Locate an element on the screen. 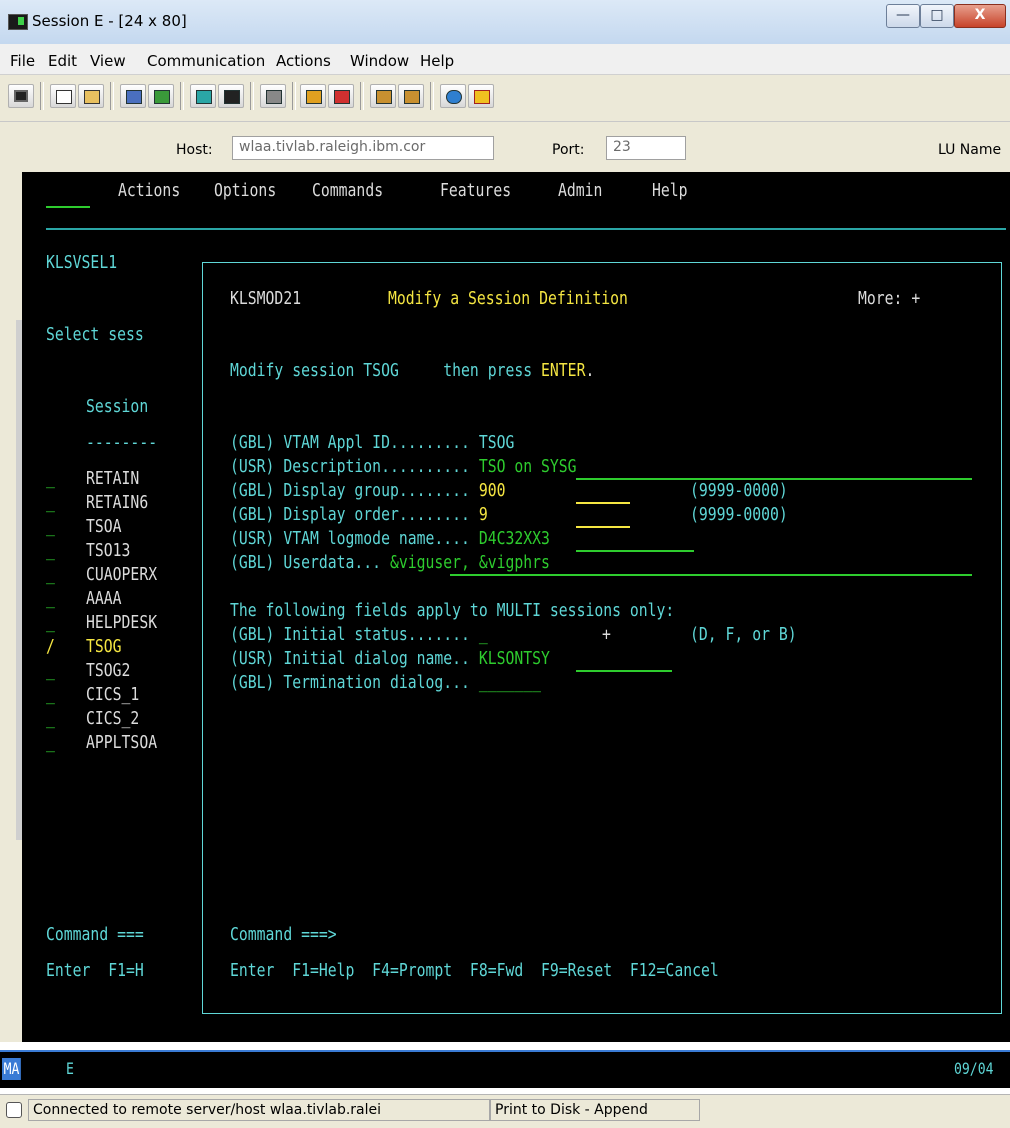 This screenshot has width=1010, height=1128. initial-status-row: (GBL) Initial status....... _ is located at coordinates (359, 634).